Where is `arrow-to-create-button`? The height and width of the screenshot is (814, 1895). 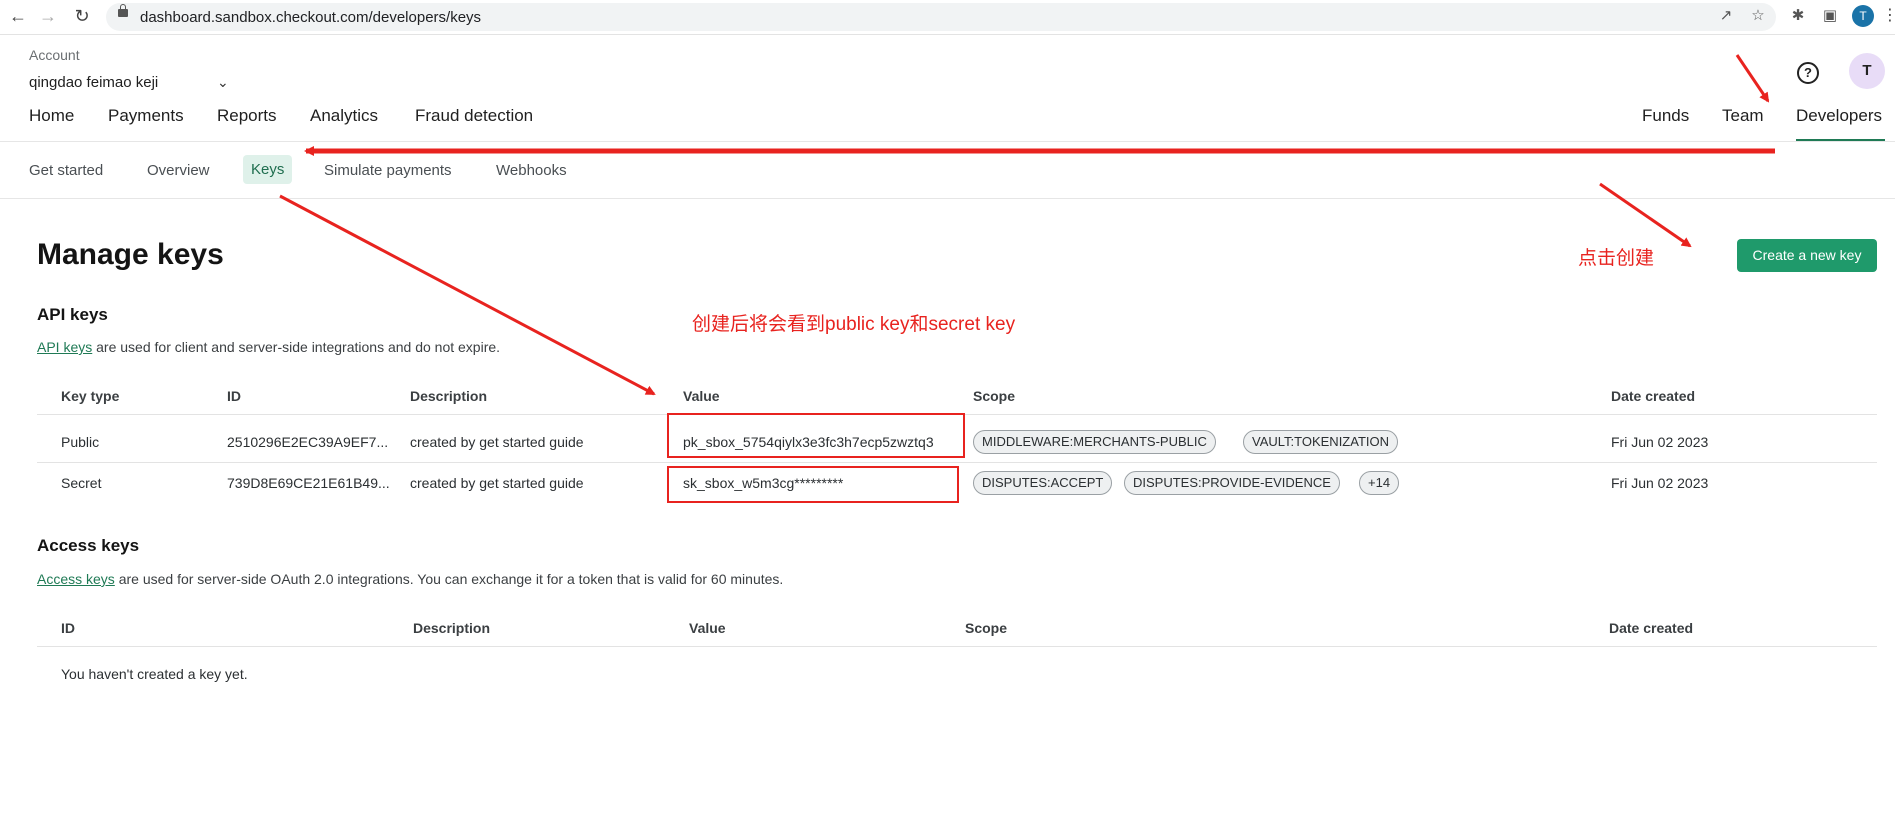
arrow-to-create-button is located at coordinates (1645, 215).